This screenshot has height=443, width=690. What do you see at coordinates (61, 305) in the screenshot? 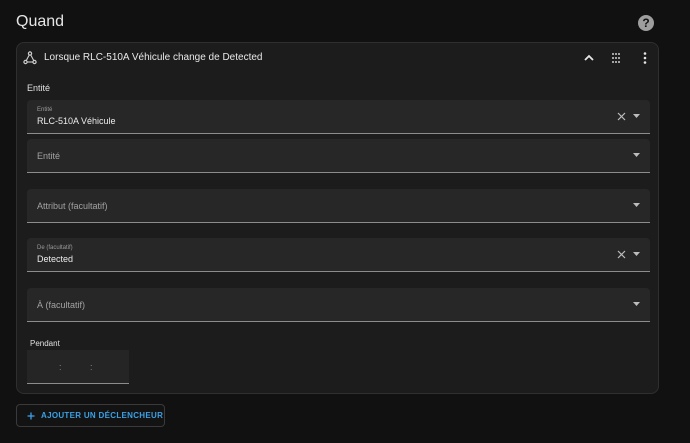
I see `to-state-placeholder: À (facultatif)` at bounding box center [61, 305].